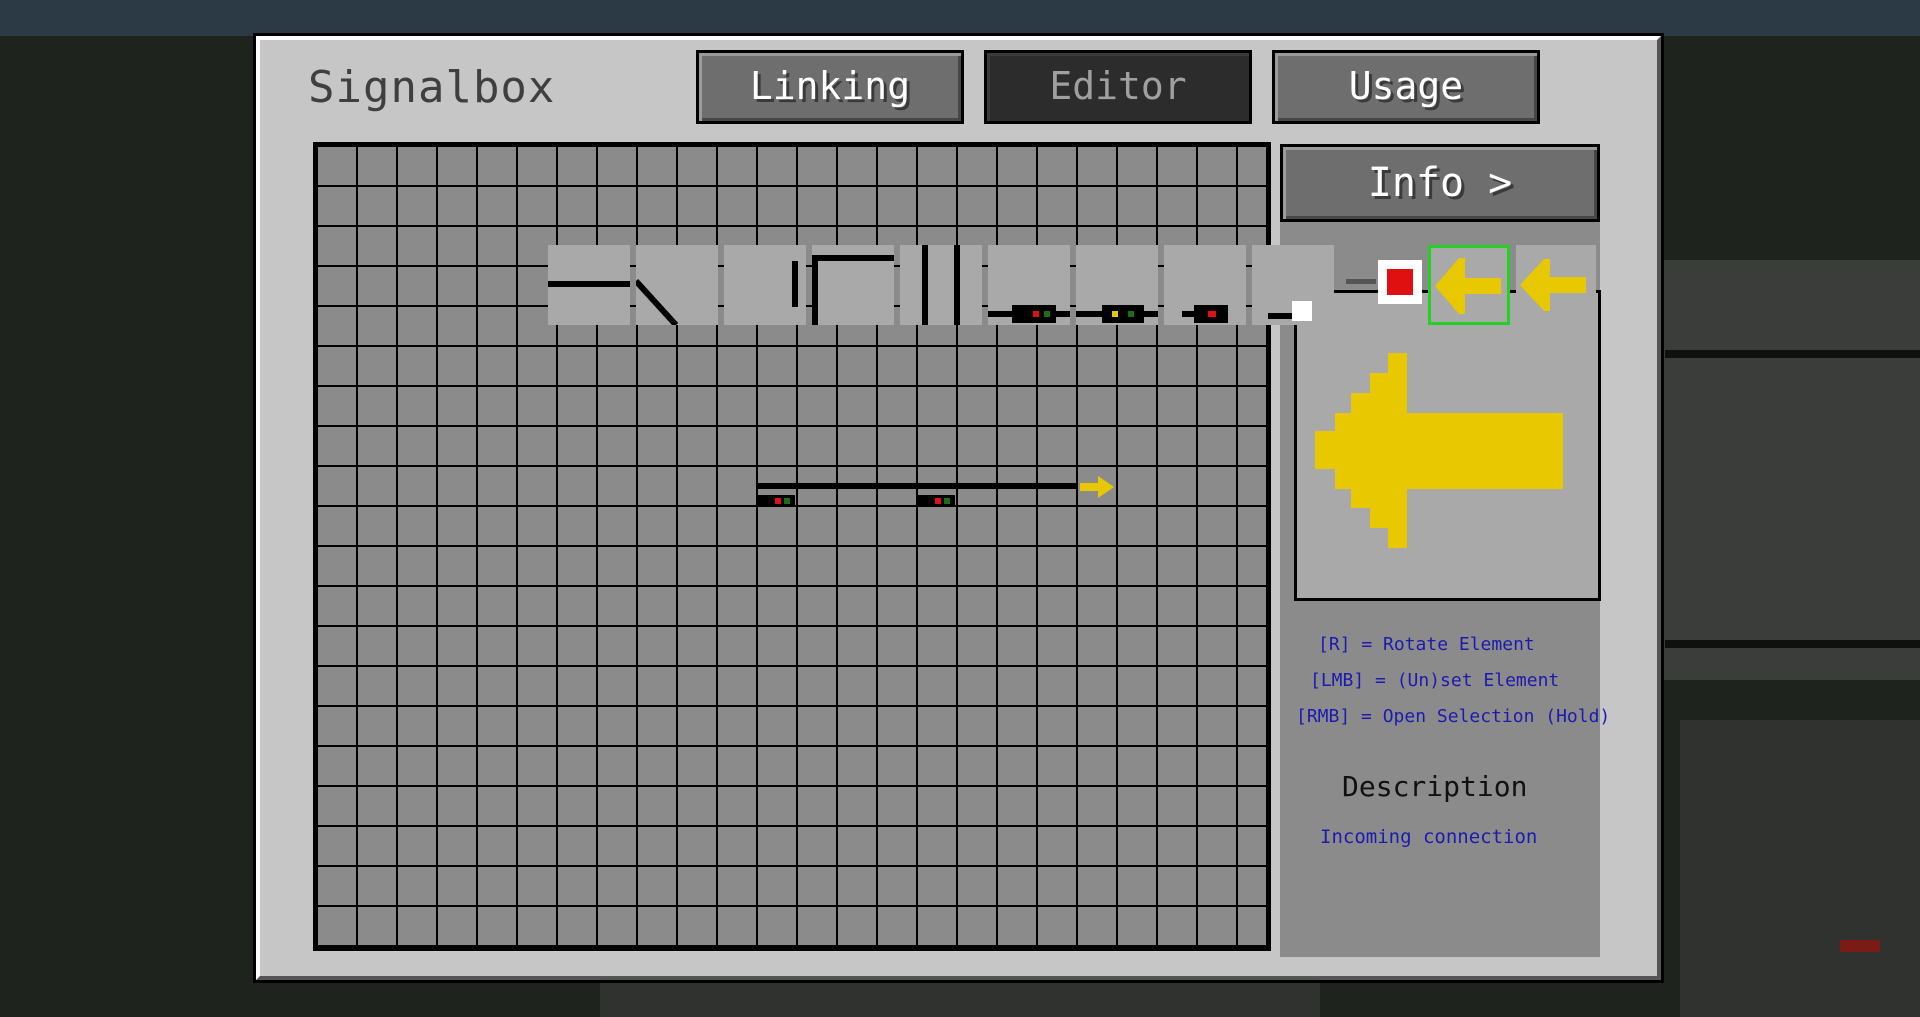  I want to click on palette-shunt-signal, so click(1205, 285).